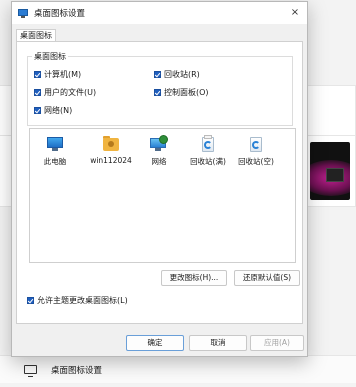 The image size is (356, 387). I want to click on desktop-settings-icon, so click(23, 13).